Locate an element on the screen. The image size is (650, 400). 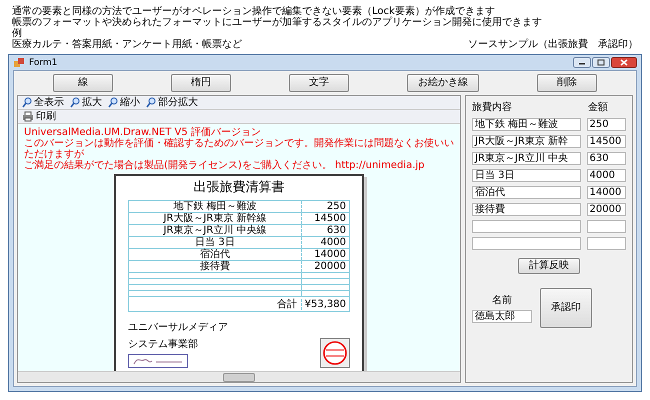
tool-button: 文字 is located at coordinates (319, 83).